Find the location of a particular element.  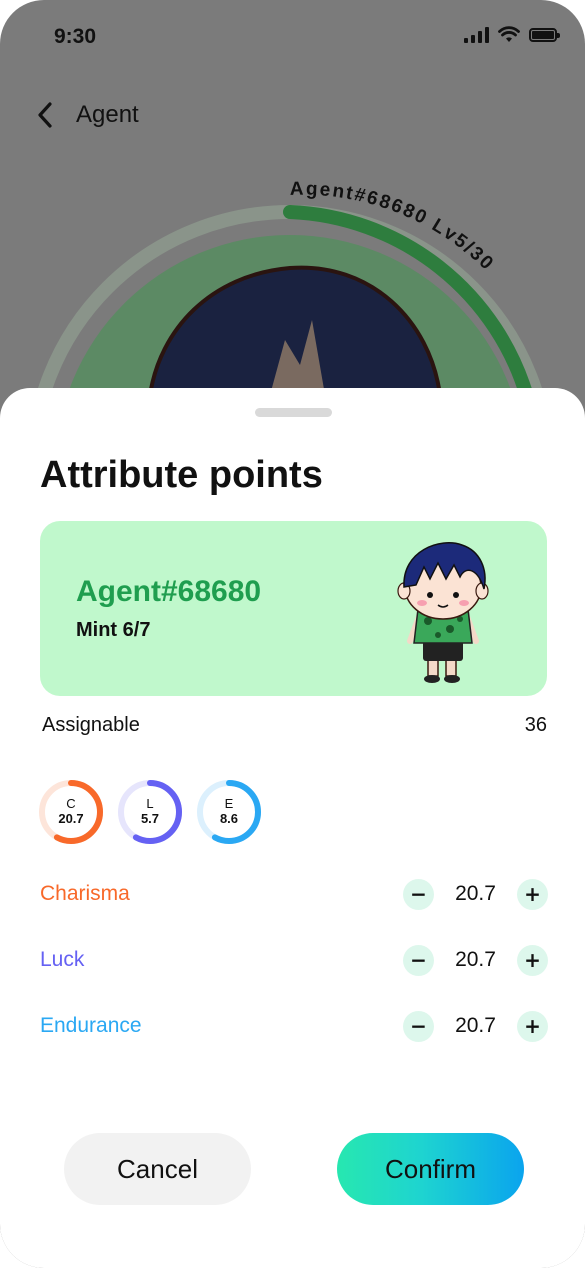

attribute-row-charisma: Charisma − 20.7 + is located at coordinates (294, 894).